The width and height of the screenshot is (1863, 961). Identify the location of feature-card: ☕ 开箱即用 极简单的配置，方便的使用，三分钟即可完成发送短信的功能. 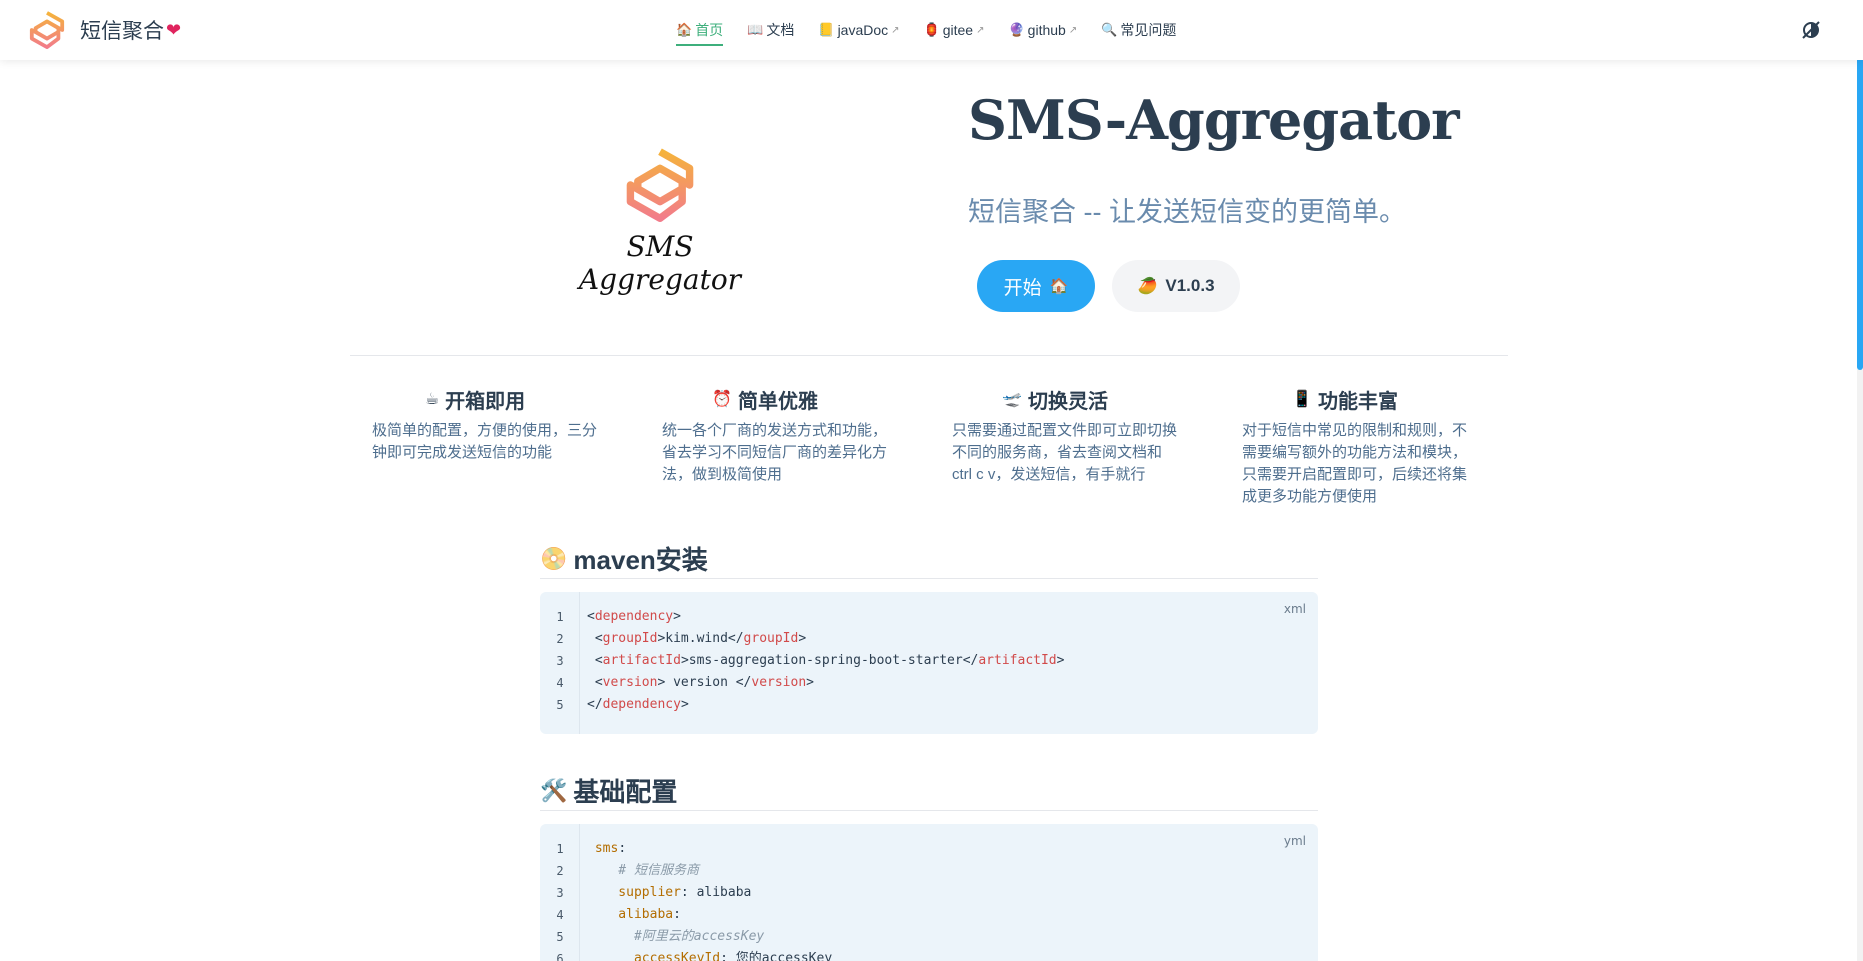
(475, 424).